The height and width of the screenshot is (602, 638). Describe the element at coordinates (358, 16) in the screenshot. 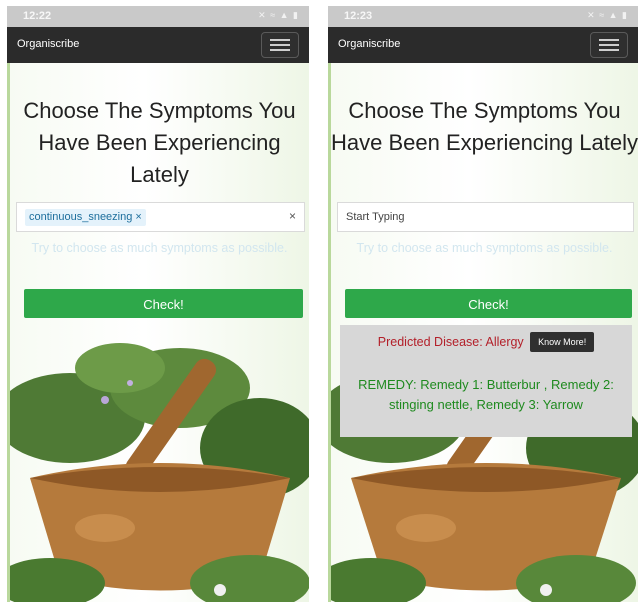

I see `status-time: 12:23` at that location.